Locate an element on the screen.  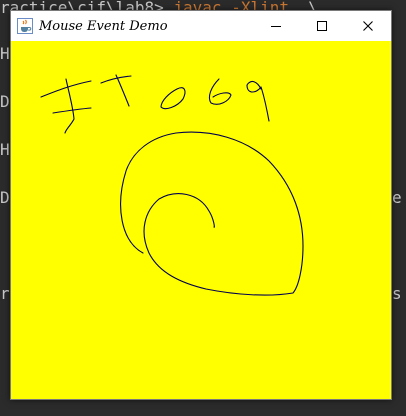
minimize-button is located at coordinates (276, 26).